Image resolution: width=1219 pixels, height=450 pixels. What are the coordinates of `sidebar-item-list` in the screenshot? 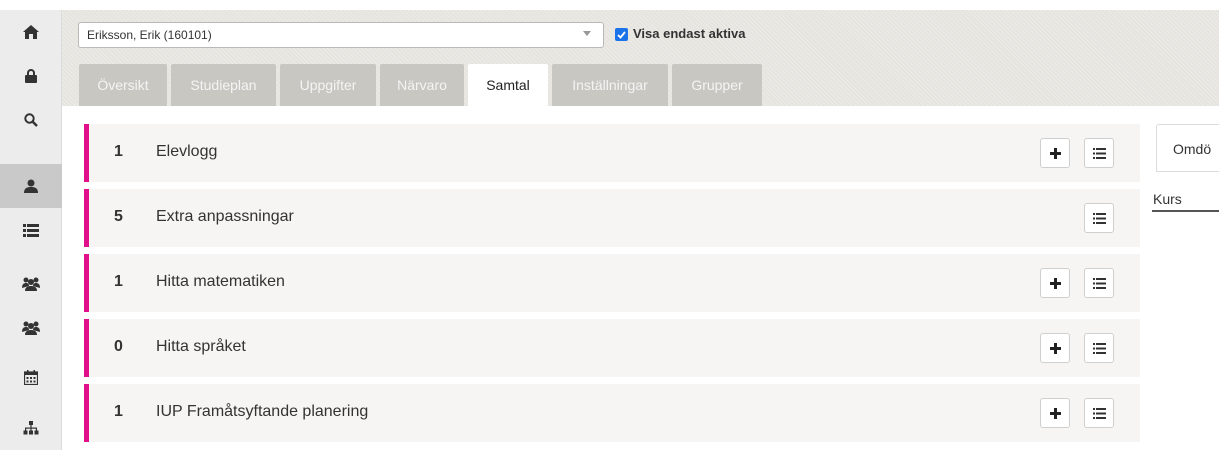 It's located at (31, 230).